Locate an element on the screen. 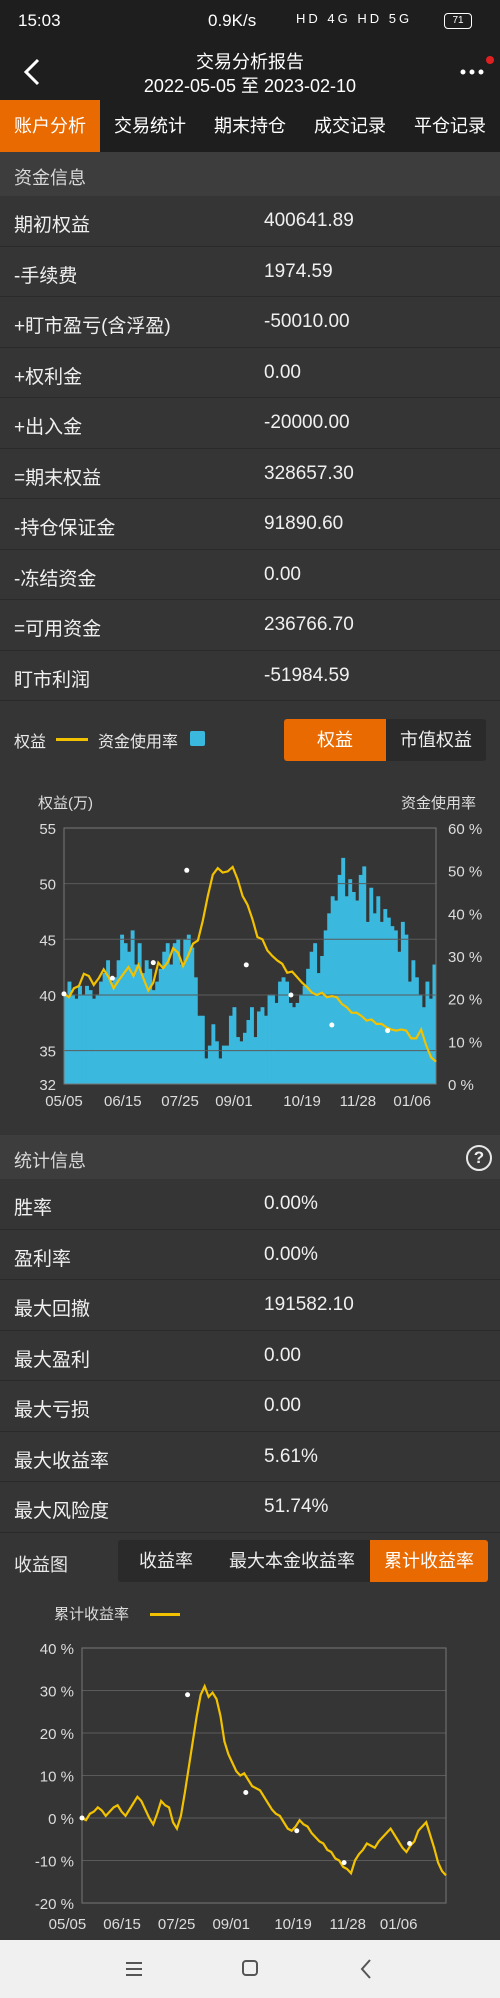  tab-trade-stats: 交易统计 is located at coordinates (150, 126).